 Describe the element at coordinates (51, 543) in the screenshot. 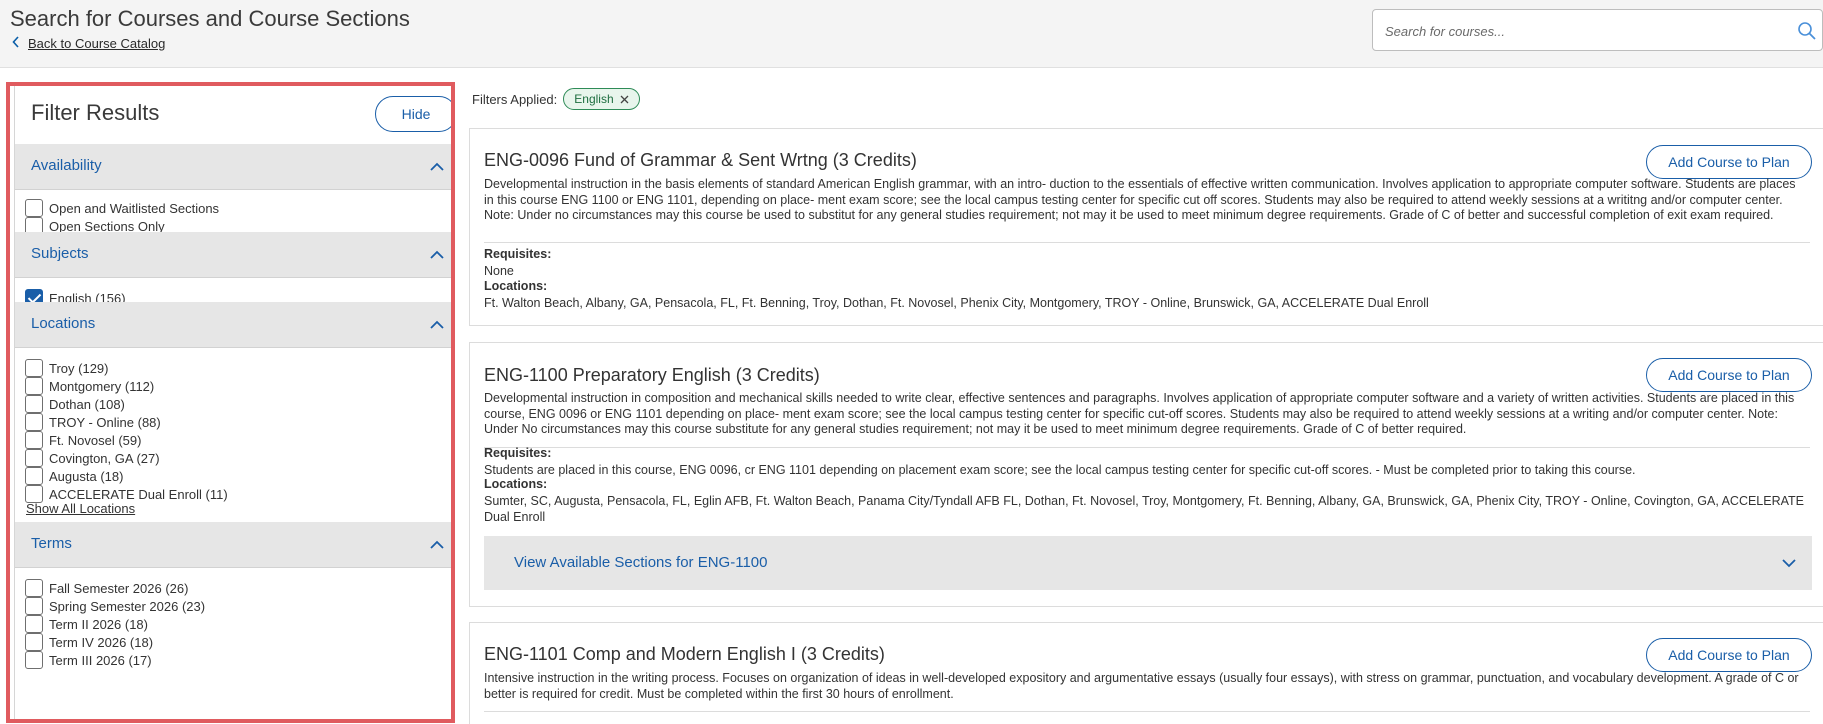

I see `terms-section-label: Terms` at that location.